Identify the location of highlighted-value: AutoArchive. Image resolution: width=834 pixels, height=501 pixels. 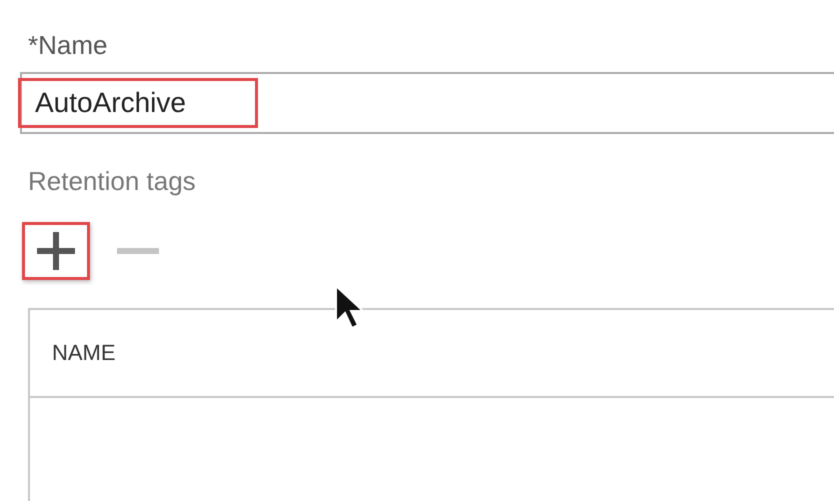
(138, 103).